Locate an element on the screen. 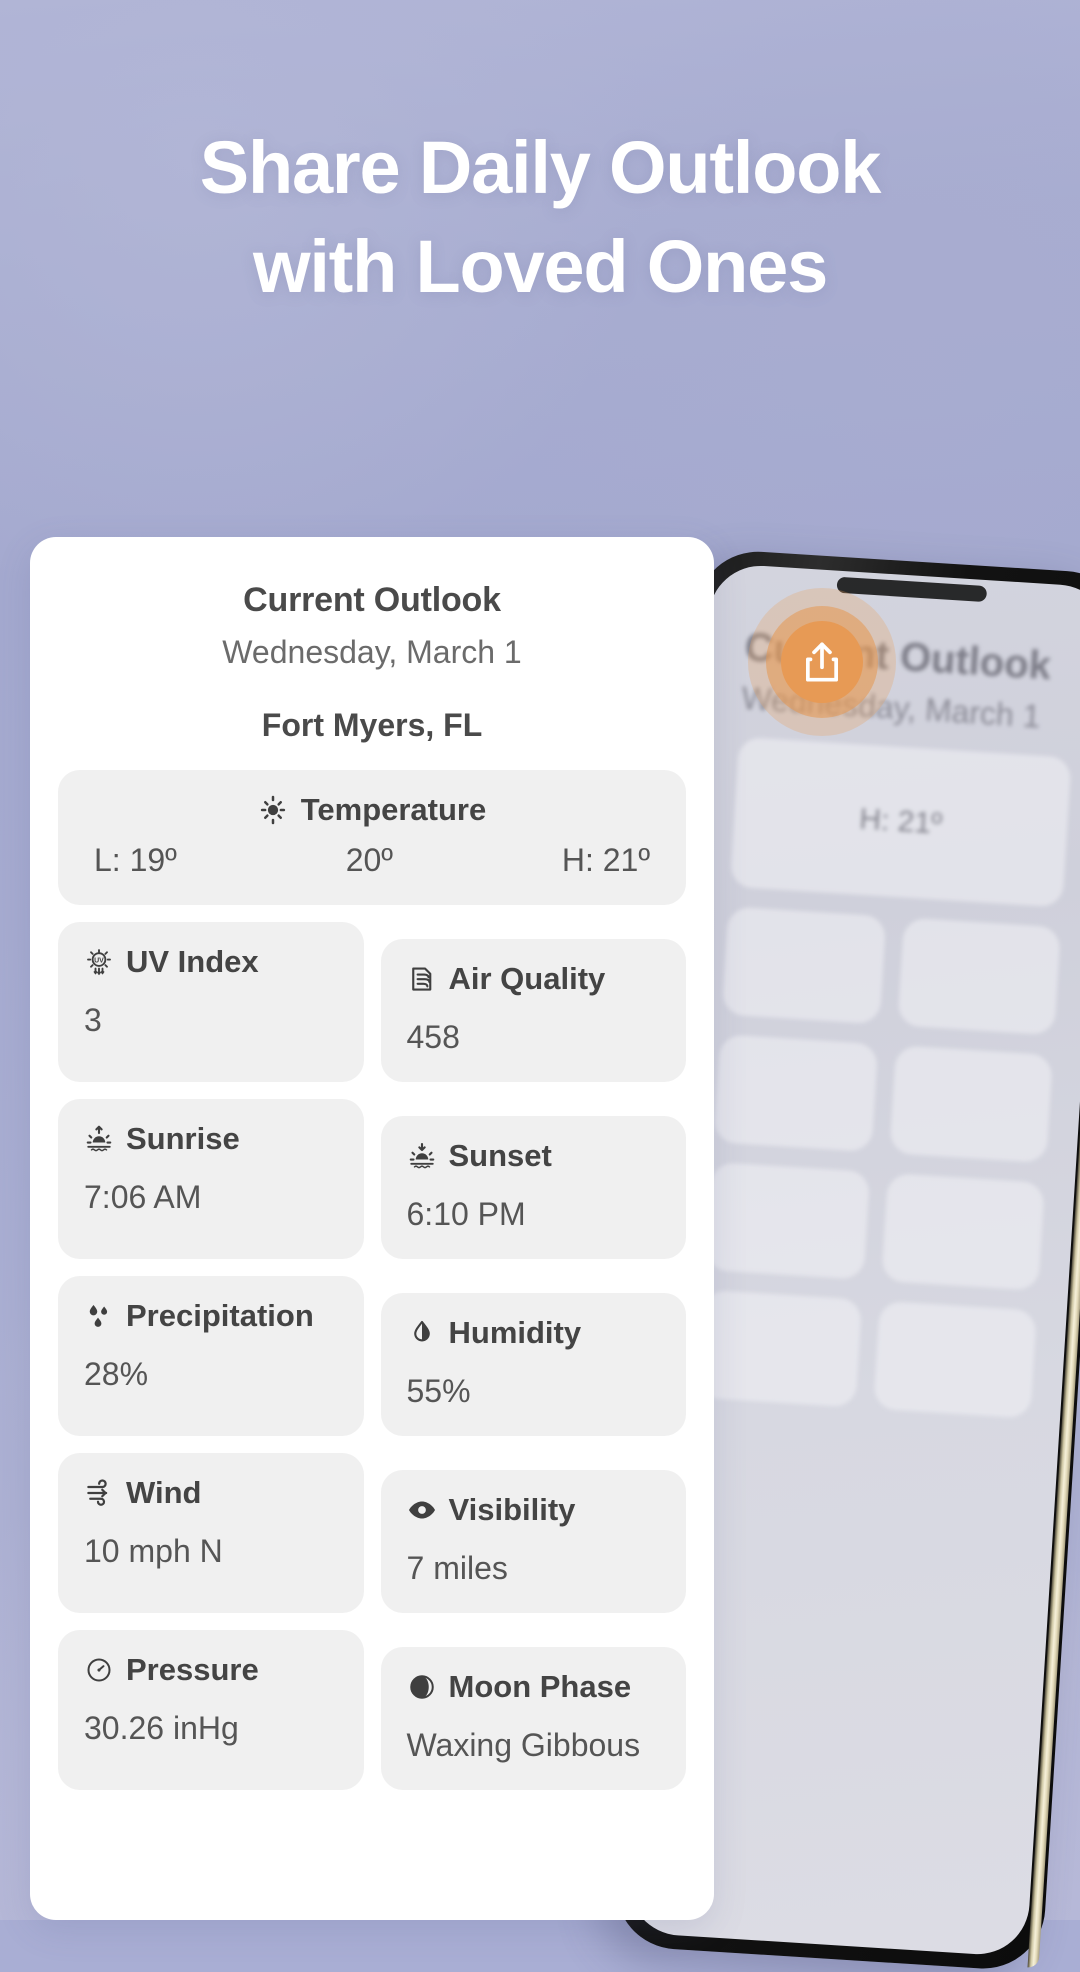 This screenshot has width=1080, height=1972. metric-value: 3 is located at coordinates (93, 1020).